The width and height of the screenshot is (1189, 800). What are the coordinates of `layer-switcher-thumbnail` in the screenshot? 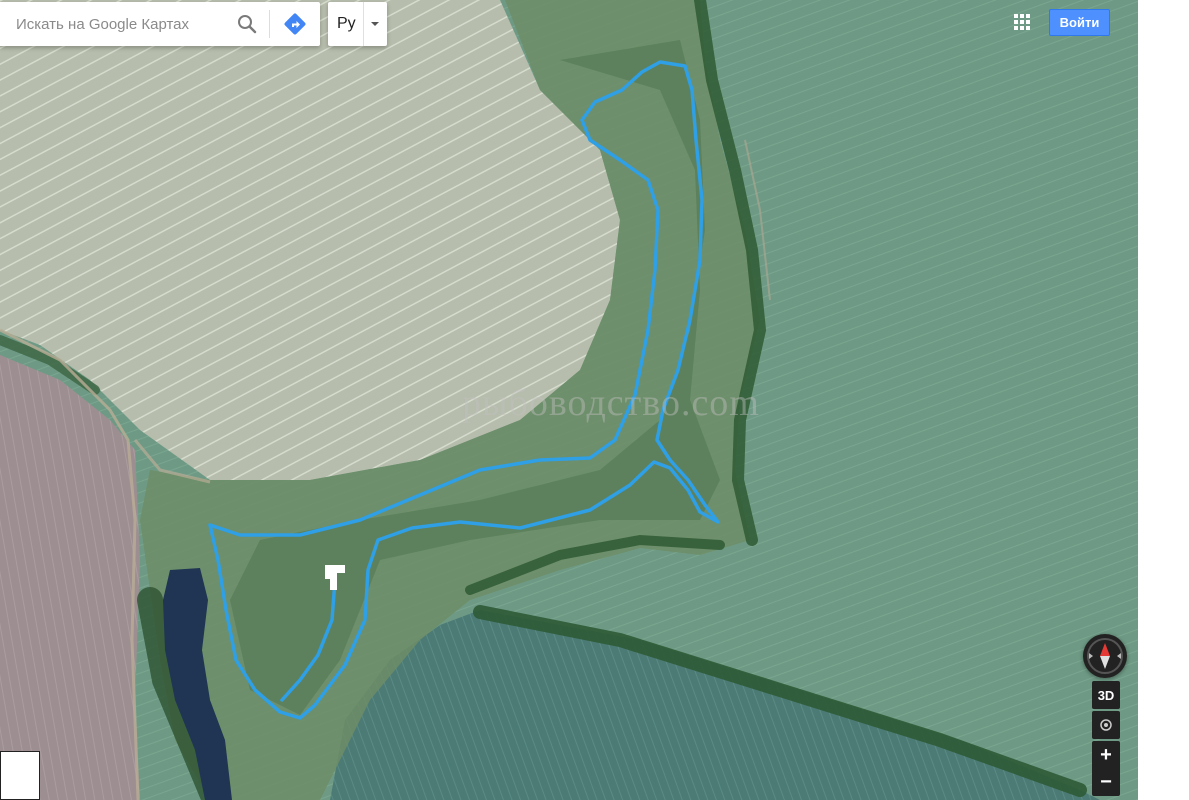 It's located at (20, 775).